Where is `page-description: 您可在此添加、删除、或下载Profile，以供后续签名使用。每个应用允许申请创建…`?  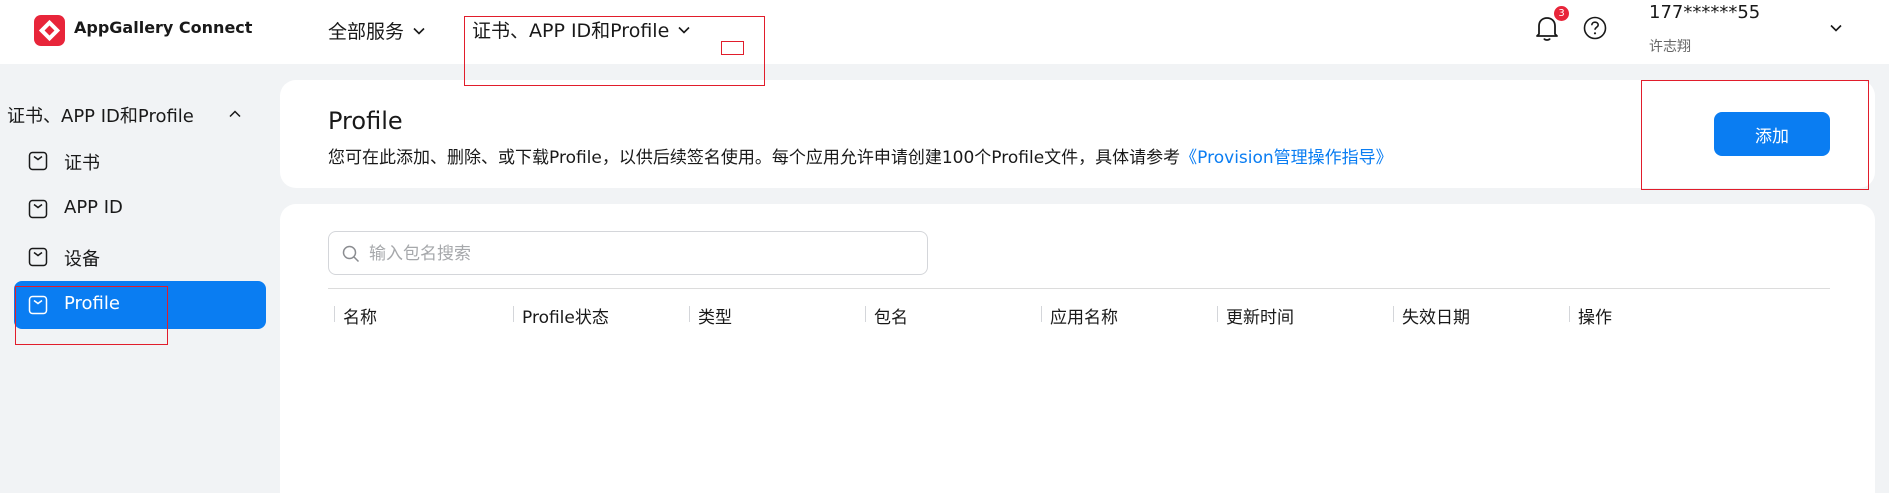 page-description: 您可在此添加、删除、或下载Profile，以供后续签名使用。每个应用允许申请创建… is located at coordinates (860, 155).